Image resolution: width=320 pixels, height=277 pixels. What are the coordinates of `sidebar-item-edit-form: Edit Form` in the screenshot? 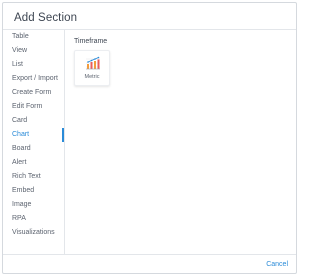 It's located at (27, 106).